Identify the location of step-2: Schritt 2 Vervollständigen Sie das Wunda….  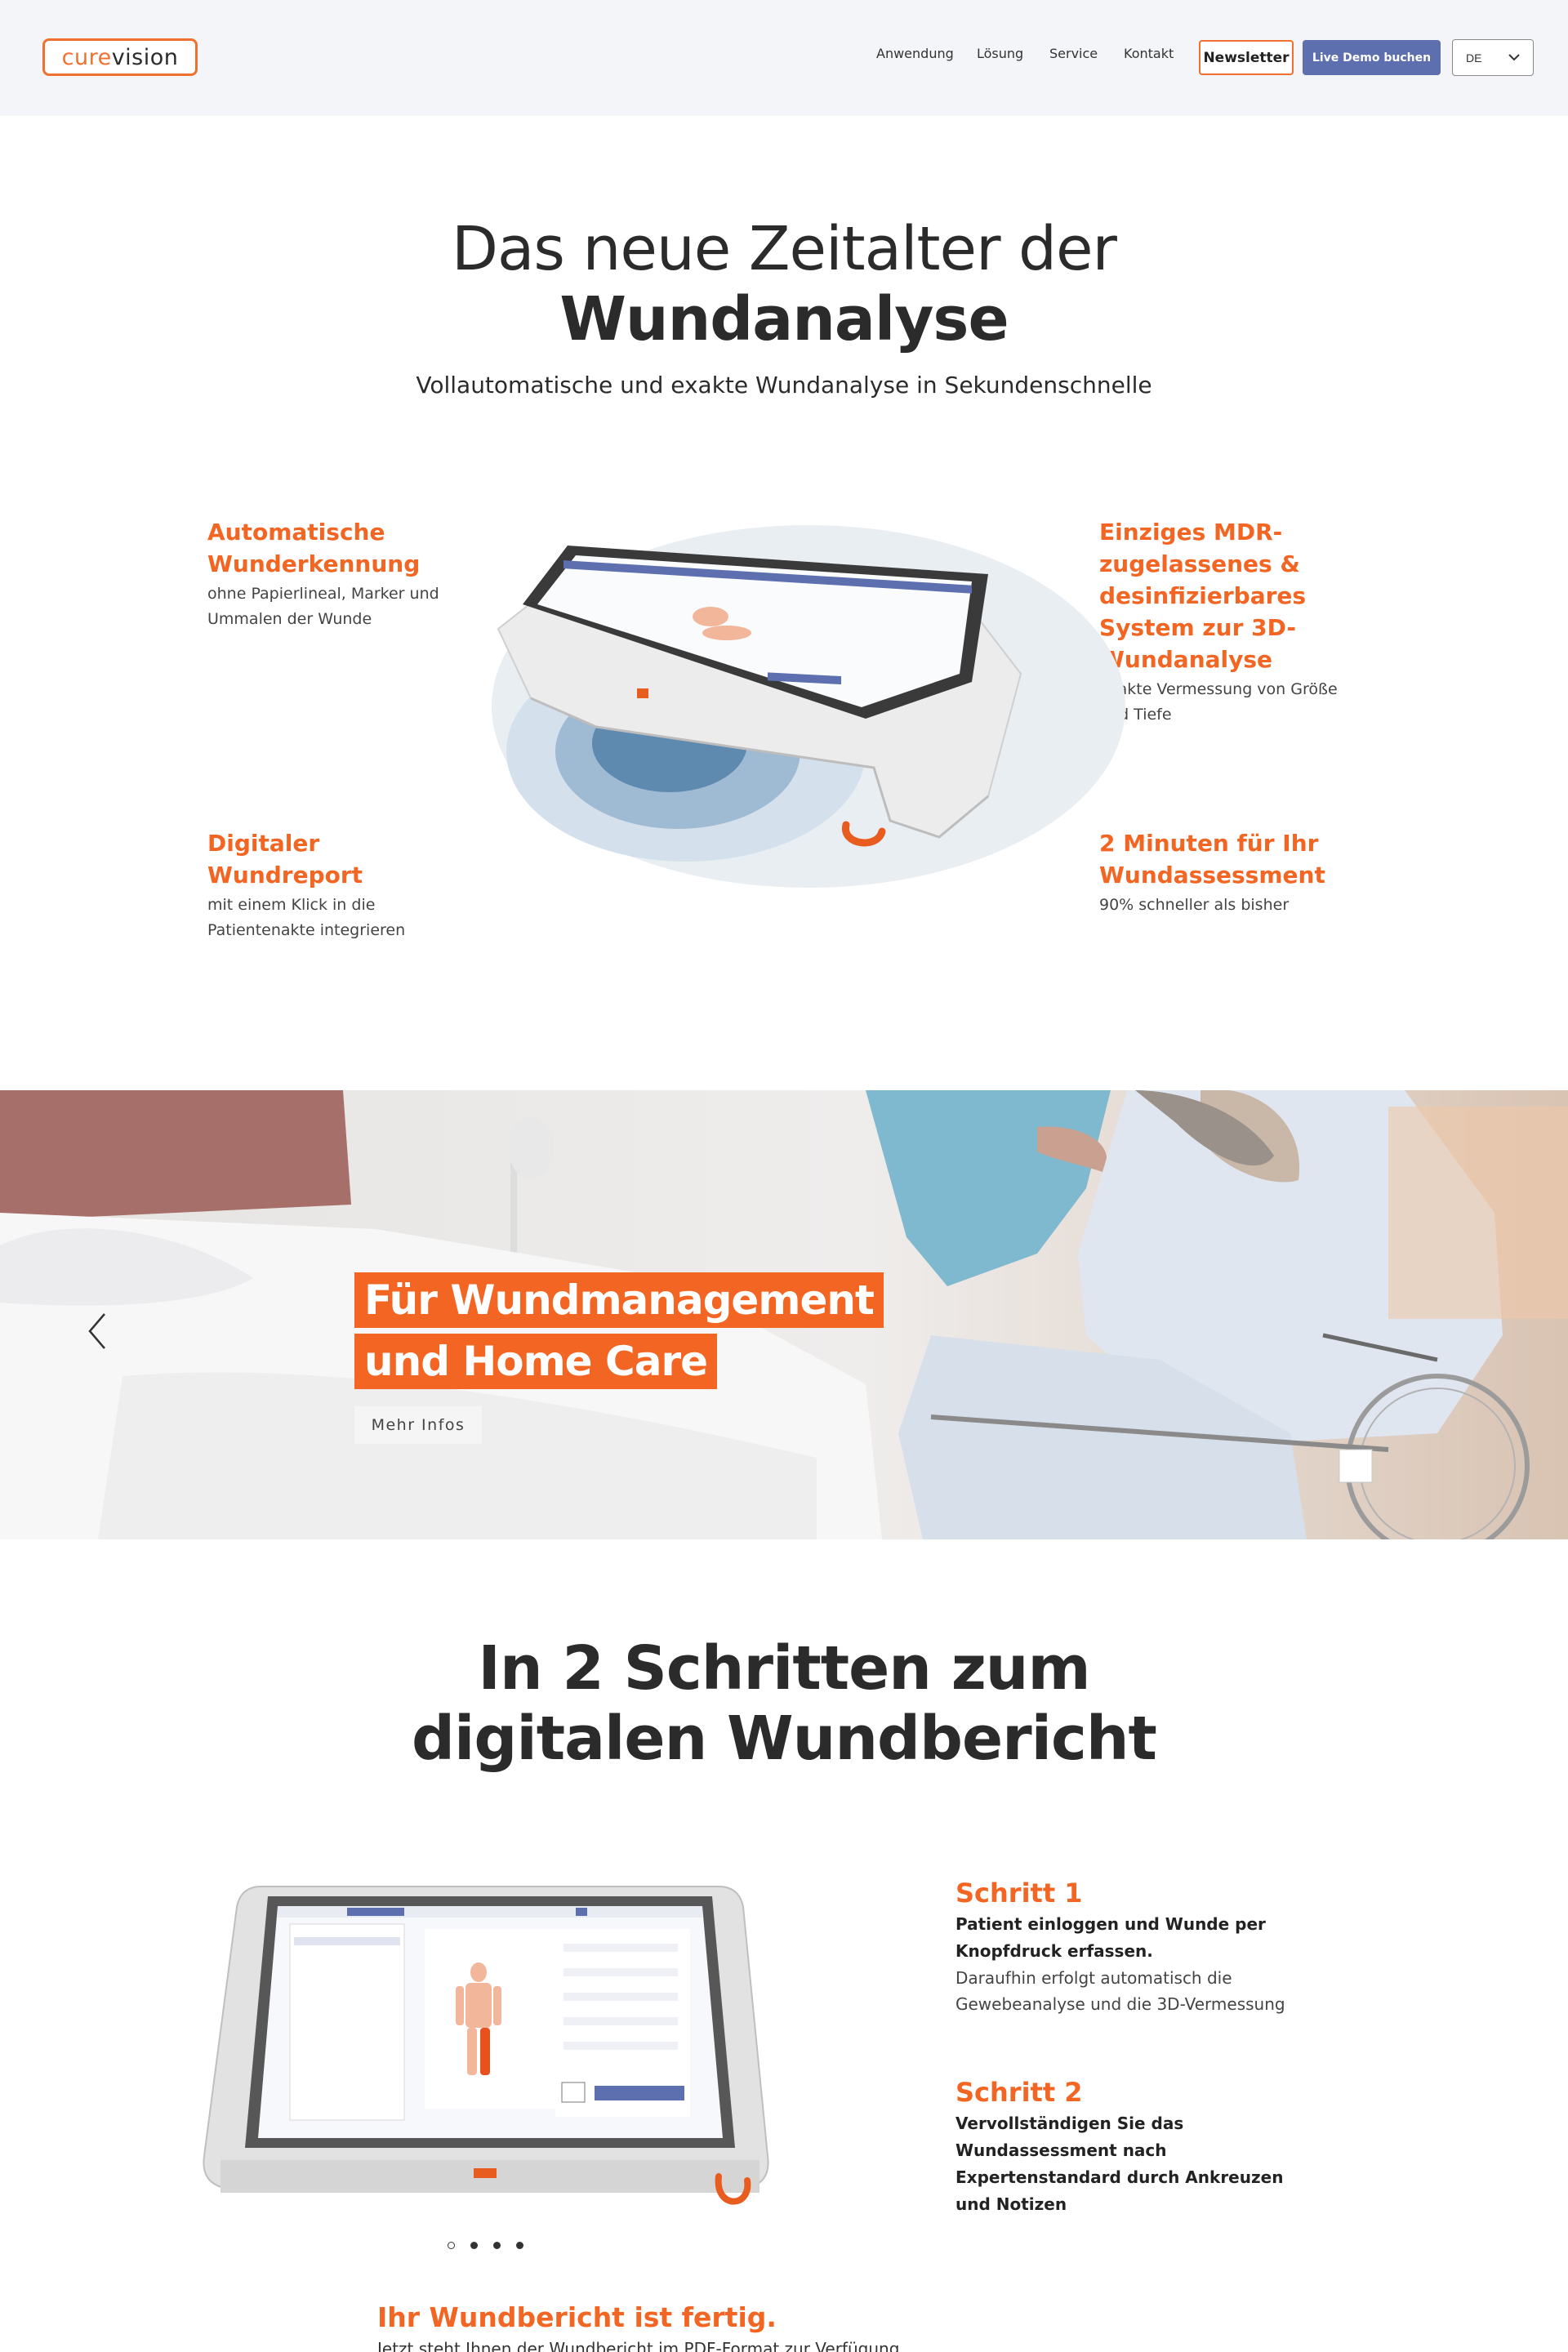
(1127, 2146).